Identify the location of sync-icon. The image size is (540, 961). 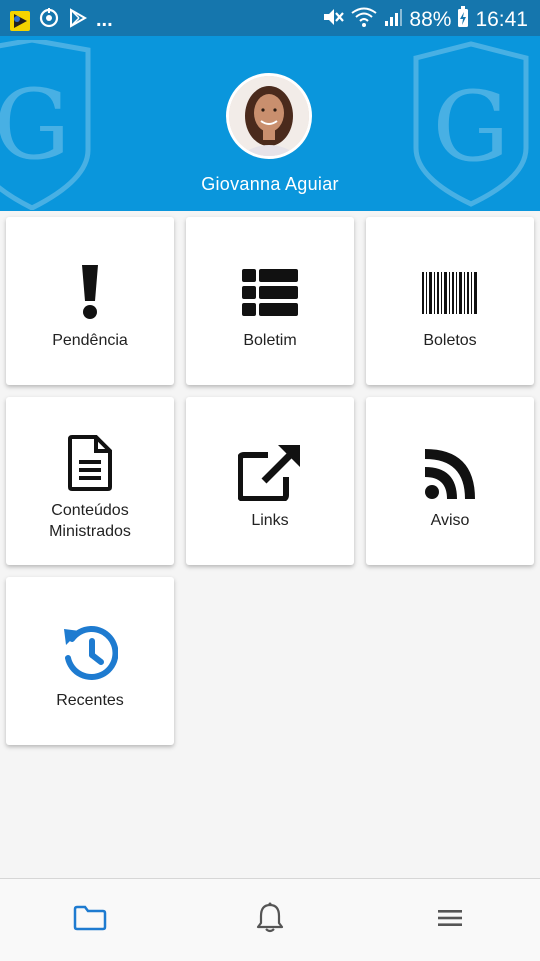
(49, 20).